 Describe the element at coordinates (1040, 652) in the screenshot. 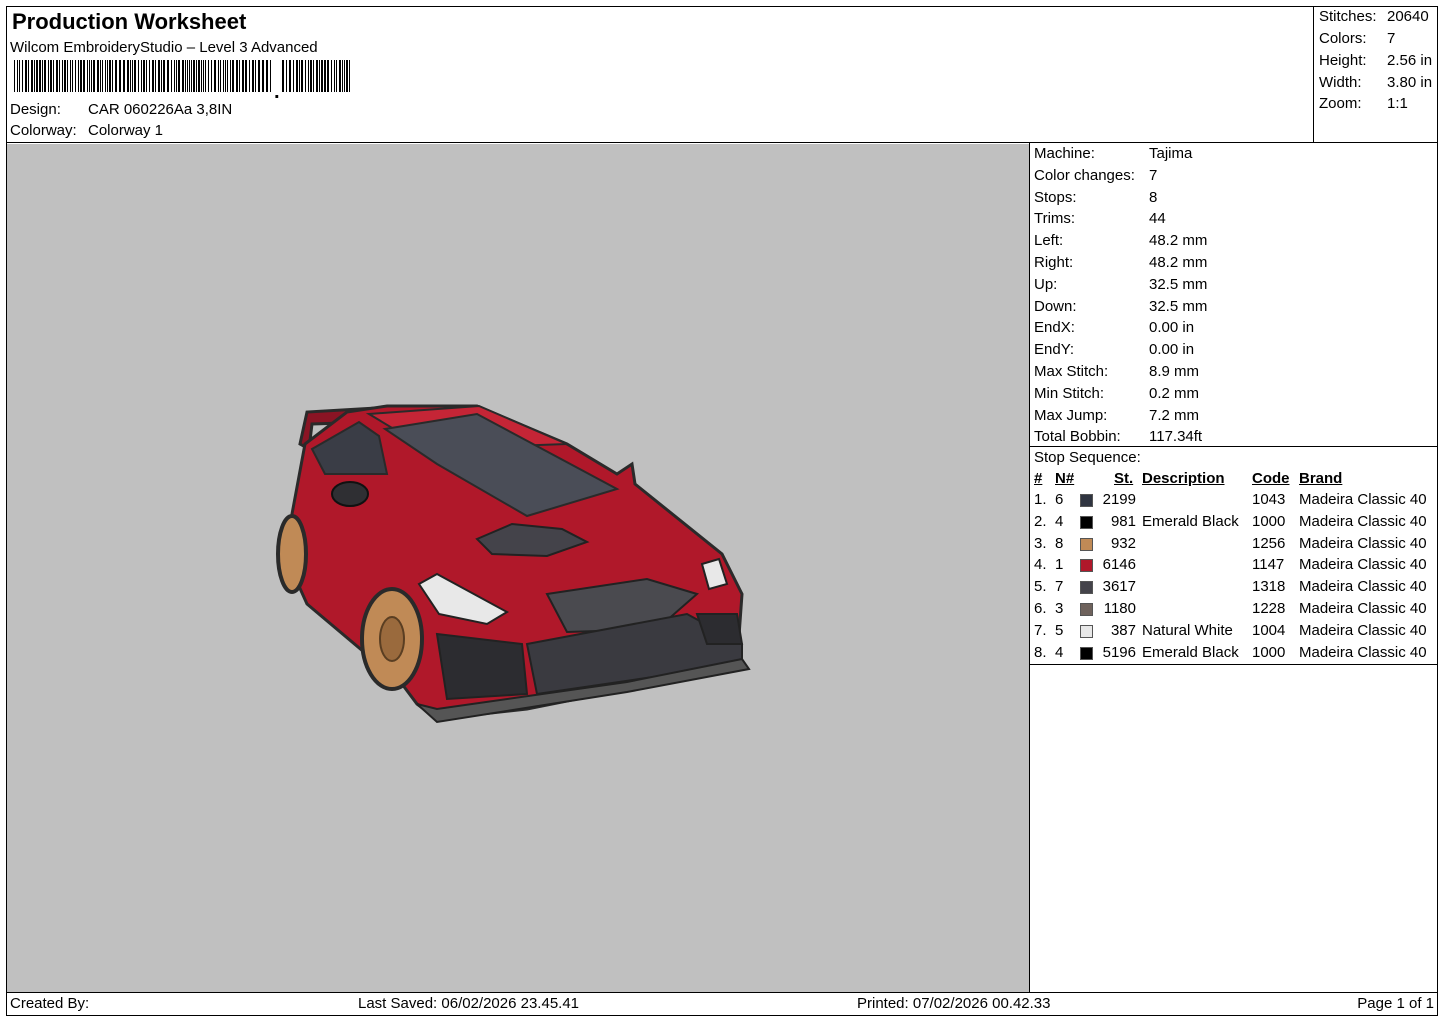

I see `cell-num: 8.` at that location.